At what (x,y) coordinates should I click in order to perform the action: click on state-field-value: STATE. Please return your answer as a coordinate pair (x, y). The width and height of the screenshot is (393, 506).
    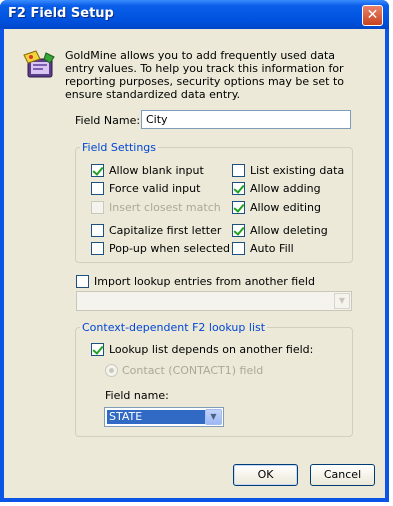
    Looking at the image, I should click on (156, 417).